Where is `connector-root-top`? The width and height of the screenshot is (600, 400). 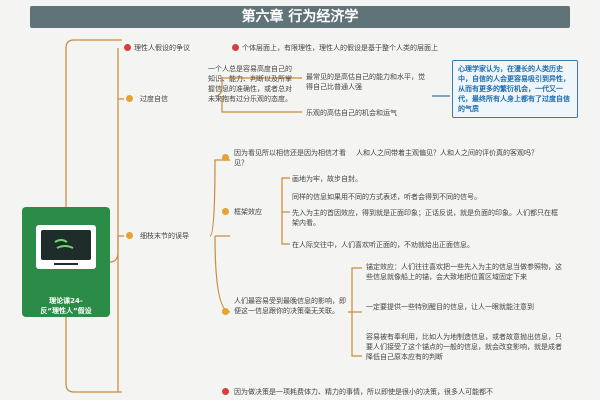
connector-root-top is located at coordinates (93, 123).